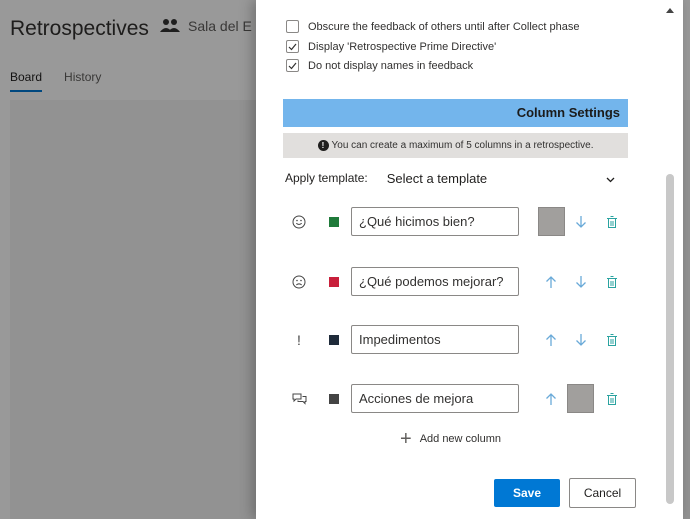 Image resolution: width=690 pixels, height=519 pixels. What do you see at coordinates (460, 439) in the screenshot?
I see `add-column-label: Add new column` at bounding box center [460, 439].